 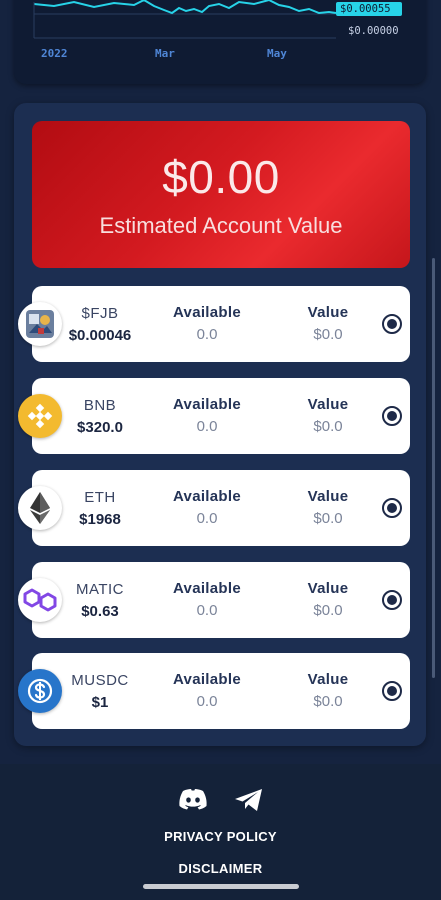 What do you see at coordinates (100, 691) in the screenshot?
I see `token-name-col: MUSDC $1` at bounding box center [100, 691].